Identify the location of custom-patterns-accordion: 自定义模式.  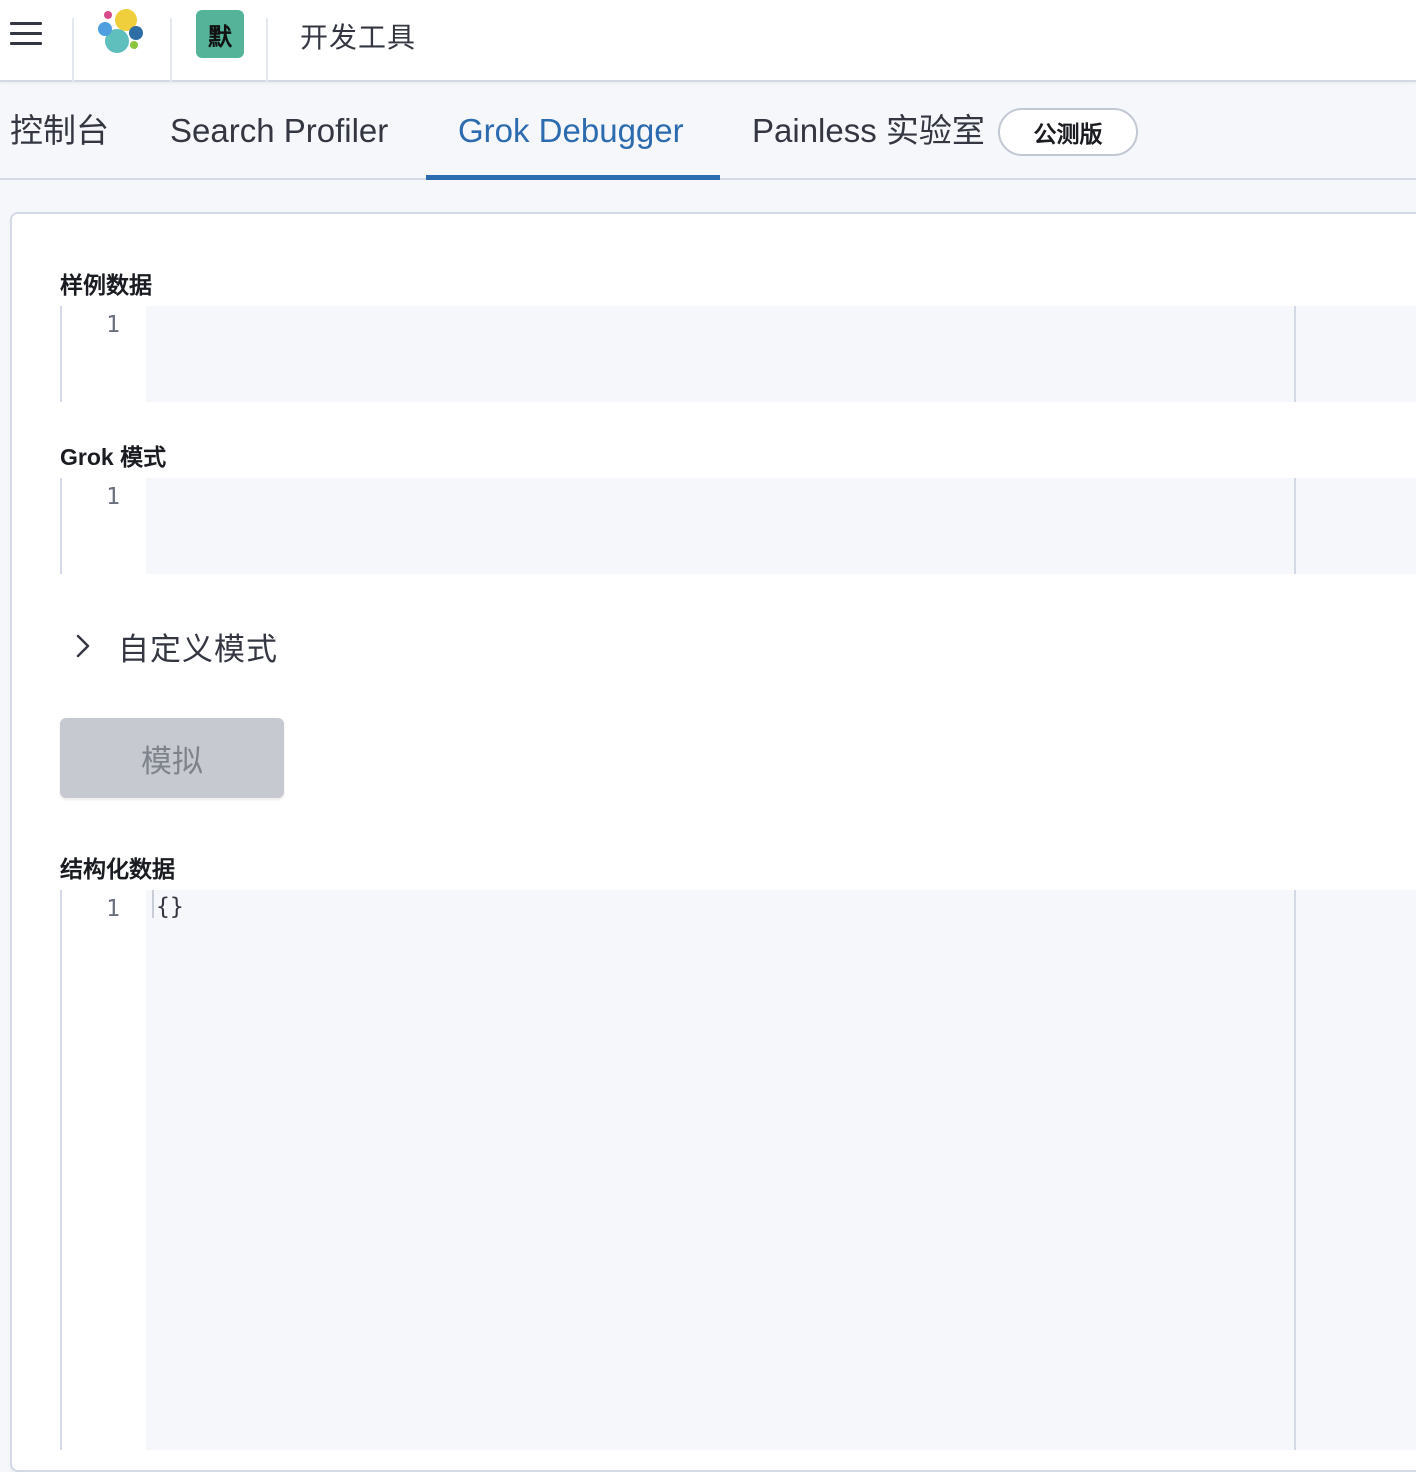
(173, 646).